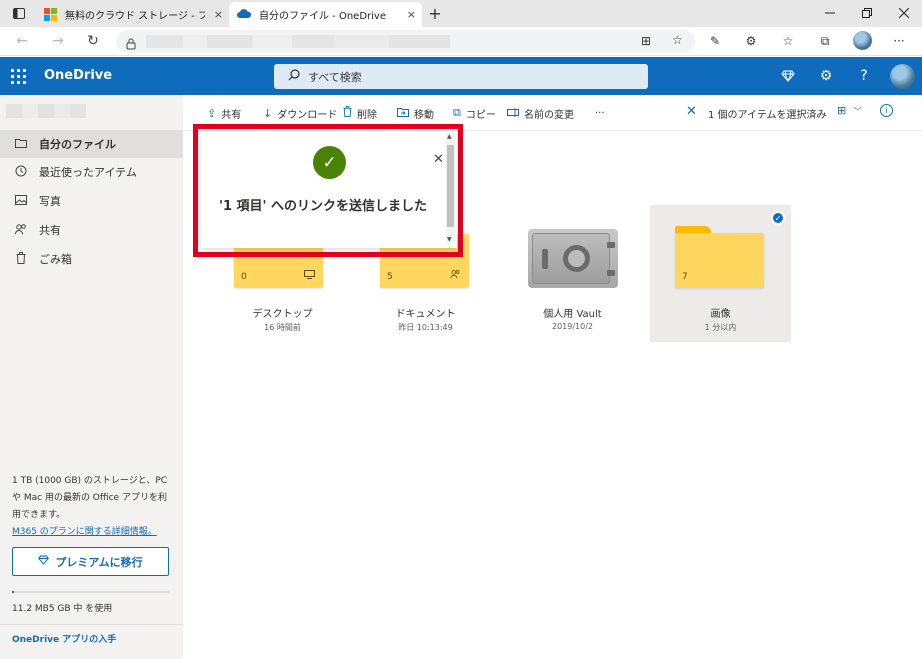 This screenshot has width=922, height=659. I want to click on new-tab-button: +, so click(435, 13).